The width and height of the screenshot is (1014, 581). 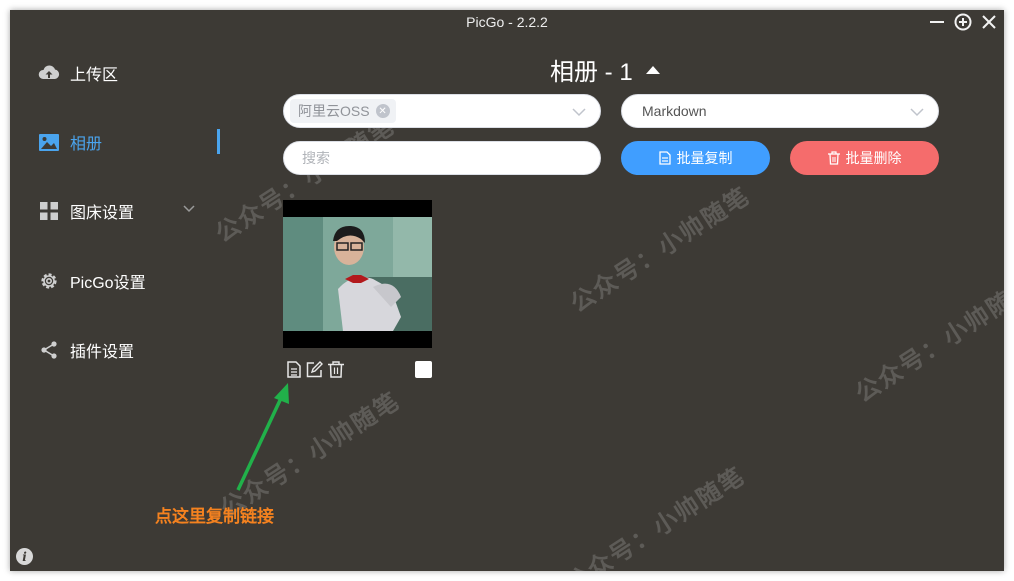 I want to click on plus-circle-icon, so click(x=963, y=22).